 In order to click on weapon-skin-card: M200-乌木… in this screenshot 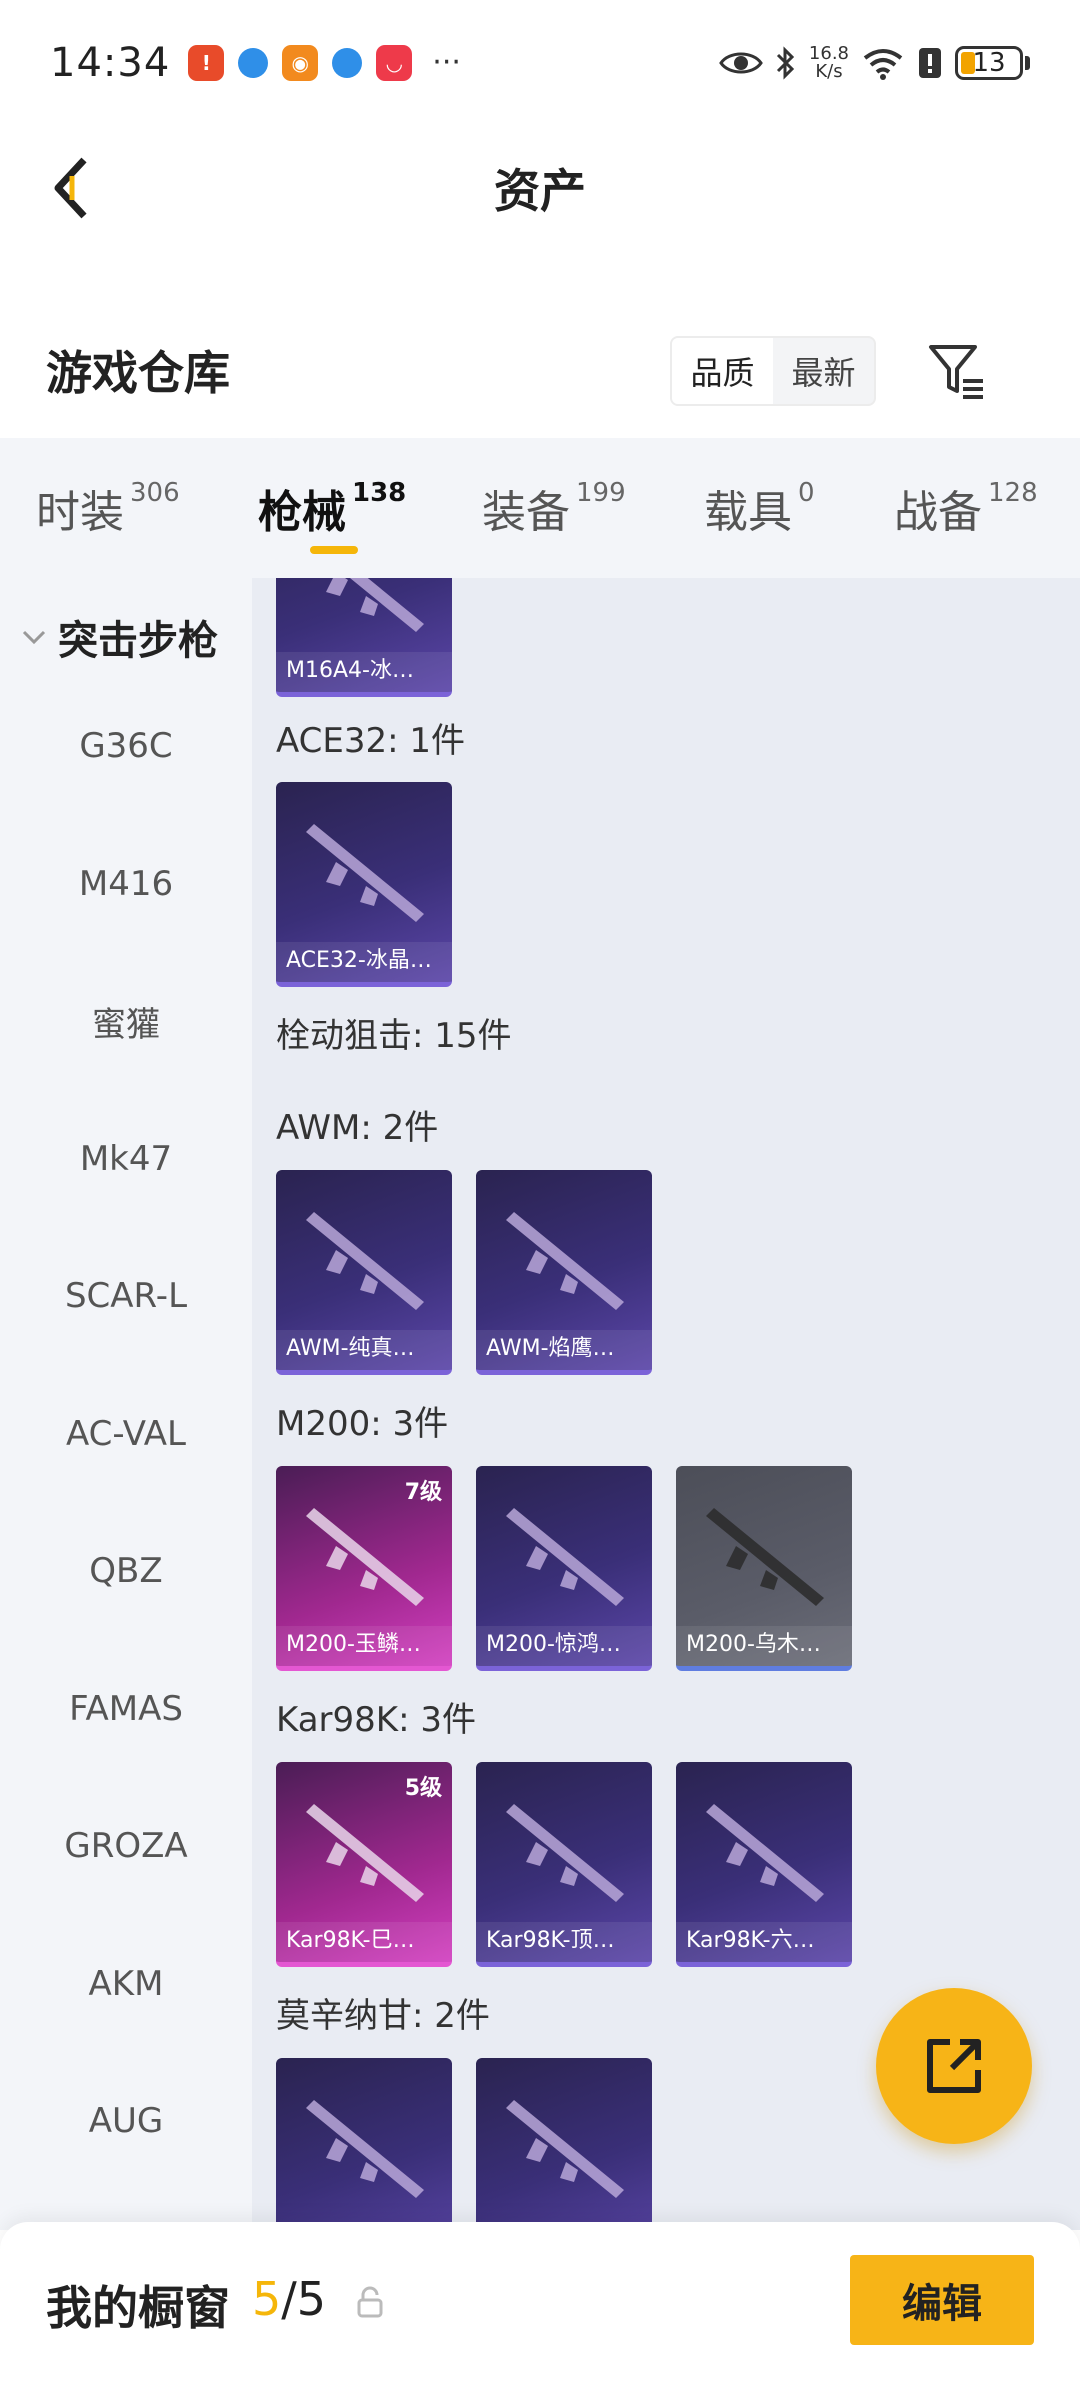, I will do `click(764, 1568)`.